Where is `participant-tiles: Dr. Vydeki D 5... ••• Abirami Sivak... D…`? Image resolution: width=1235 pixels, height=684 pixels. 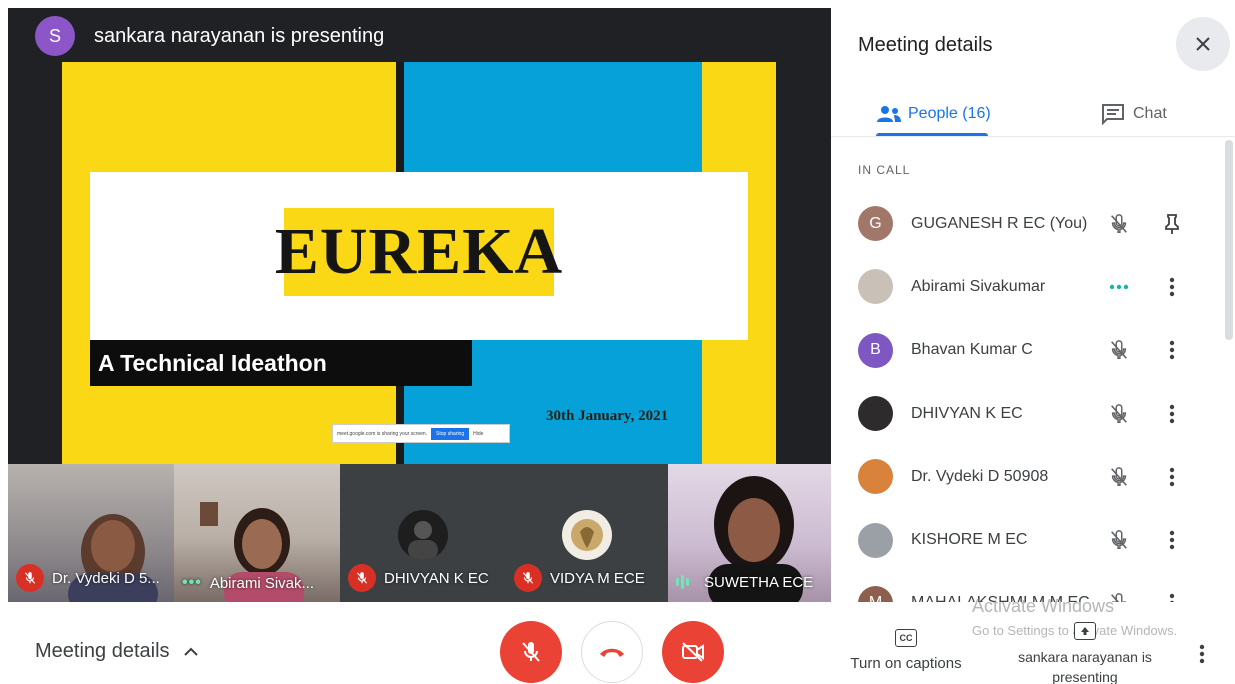
participant-tiles: Dr. Vydeki D 5... ••• Abirami Sivak... D… is located at coordinates (419, 533).